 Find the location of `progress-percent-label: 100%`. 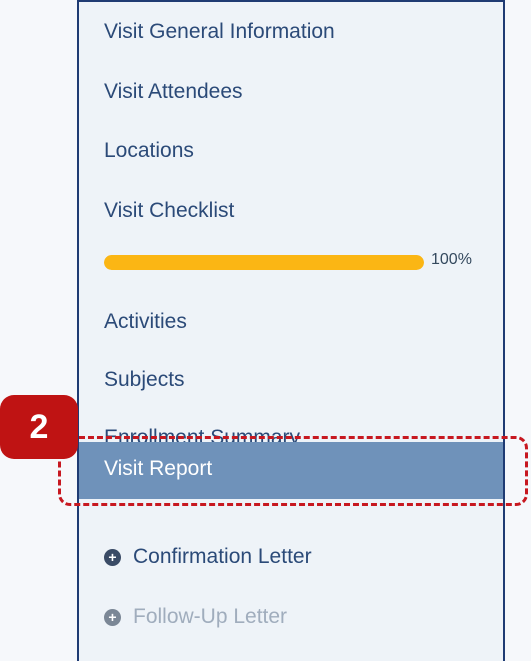

progress-percent-label: 100% is located at coordinates (451, 259).